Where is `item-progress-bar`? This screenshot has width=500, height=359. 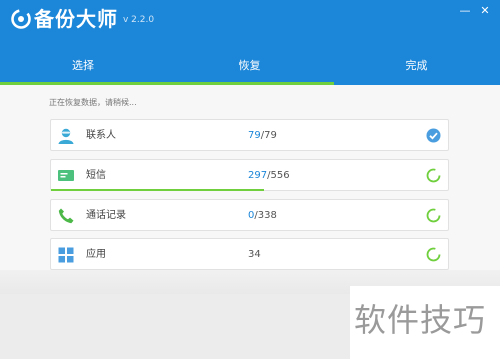
item-progress-bar is located at coordinates (157, 190).